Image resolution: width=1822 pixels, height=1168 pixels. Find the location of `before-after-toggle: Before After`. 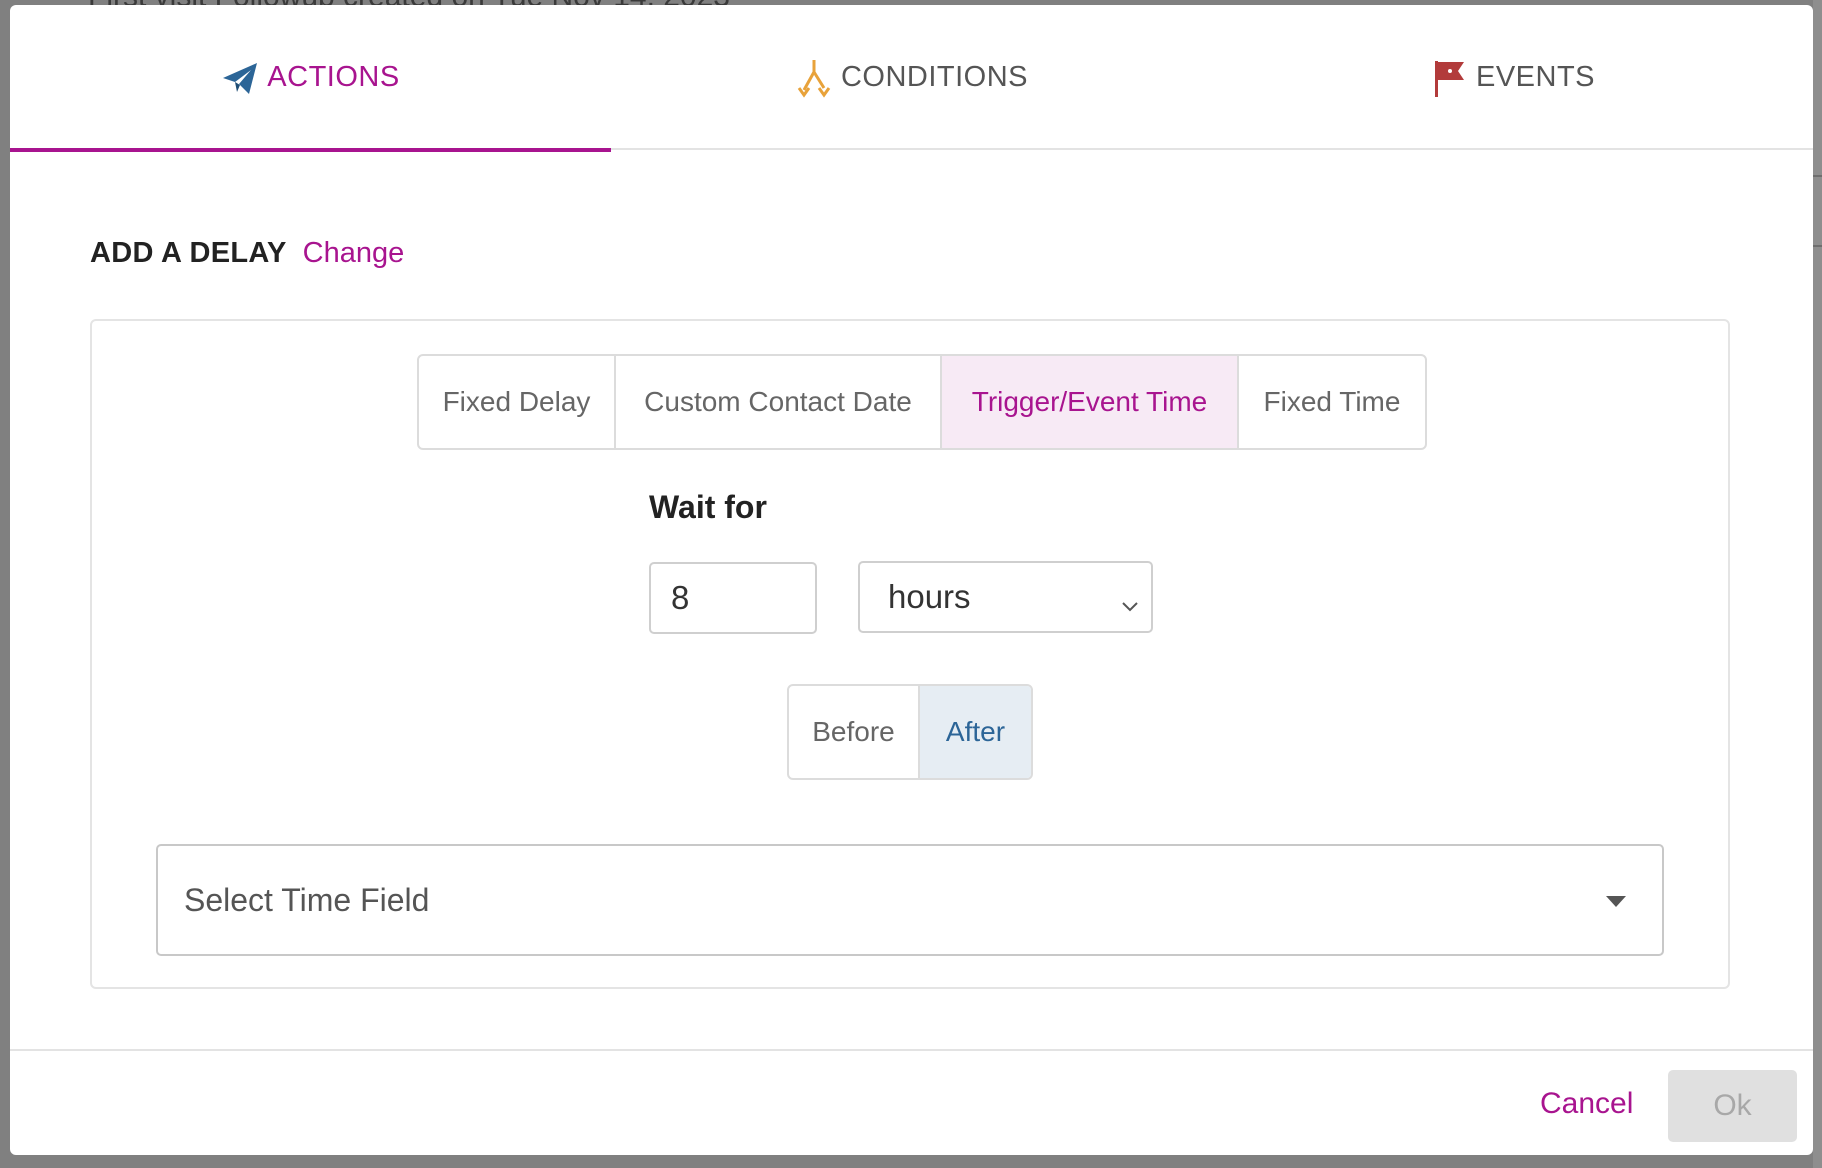

before-after-toggle: Before After is located at coordinates (910, 732).